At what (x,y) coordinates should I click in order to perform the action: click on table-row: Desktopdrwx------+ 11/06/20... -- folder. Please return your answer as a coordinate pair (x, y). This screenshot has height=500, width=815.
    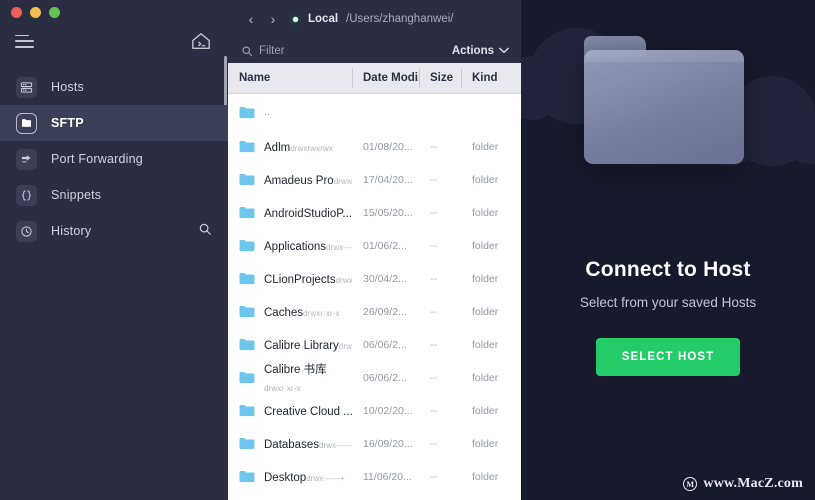
    Looking at the image, I should click on (374, 476).